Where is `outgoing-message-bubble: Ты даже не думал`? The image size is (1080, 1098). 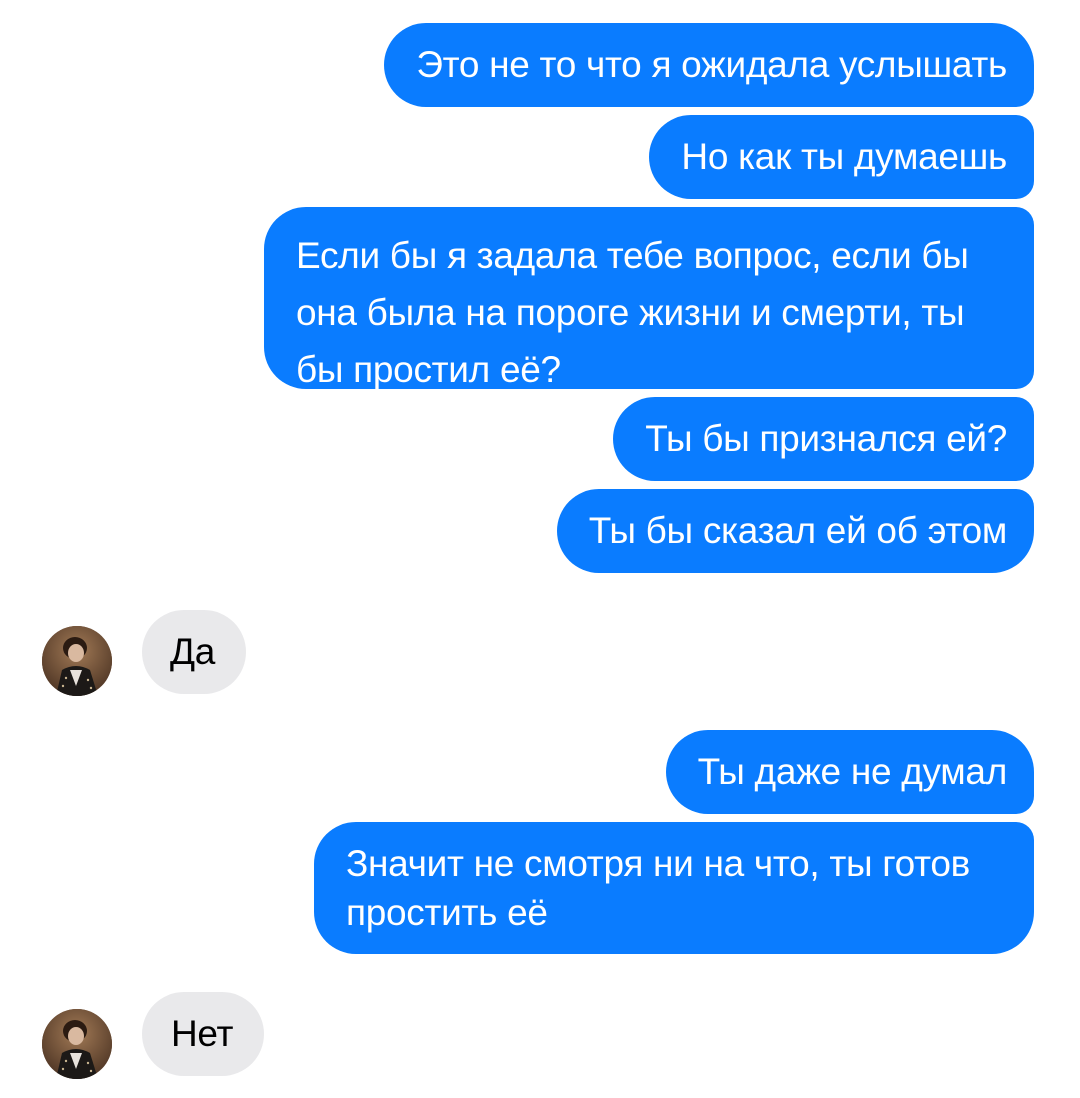
outgoing-message-bubble: Ты даже не думал is located at coordinates (849, 772).